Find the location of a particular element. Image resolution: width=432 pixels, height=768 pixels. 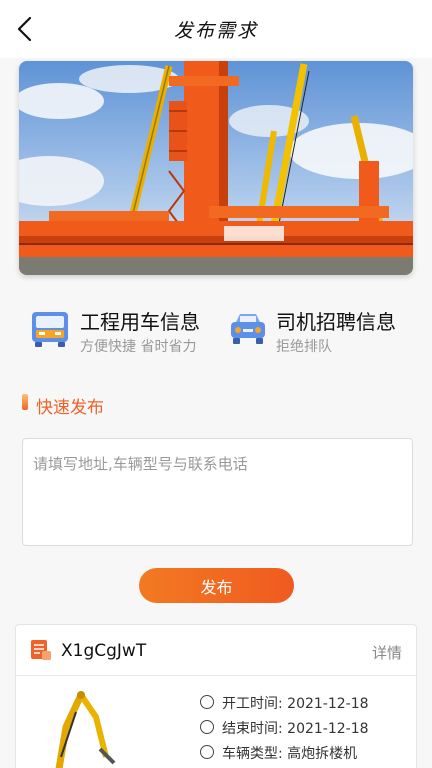

publish-button: 发布 is located at coordinates (216, 585).